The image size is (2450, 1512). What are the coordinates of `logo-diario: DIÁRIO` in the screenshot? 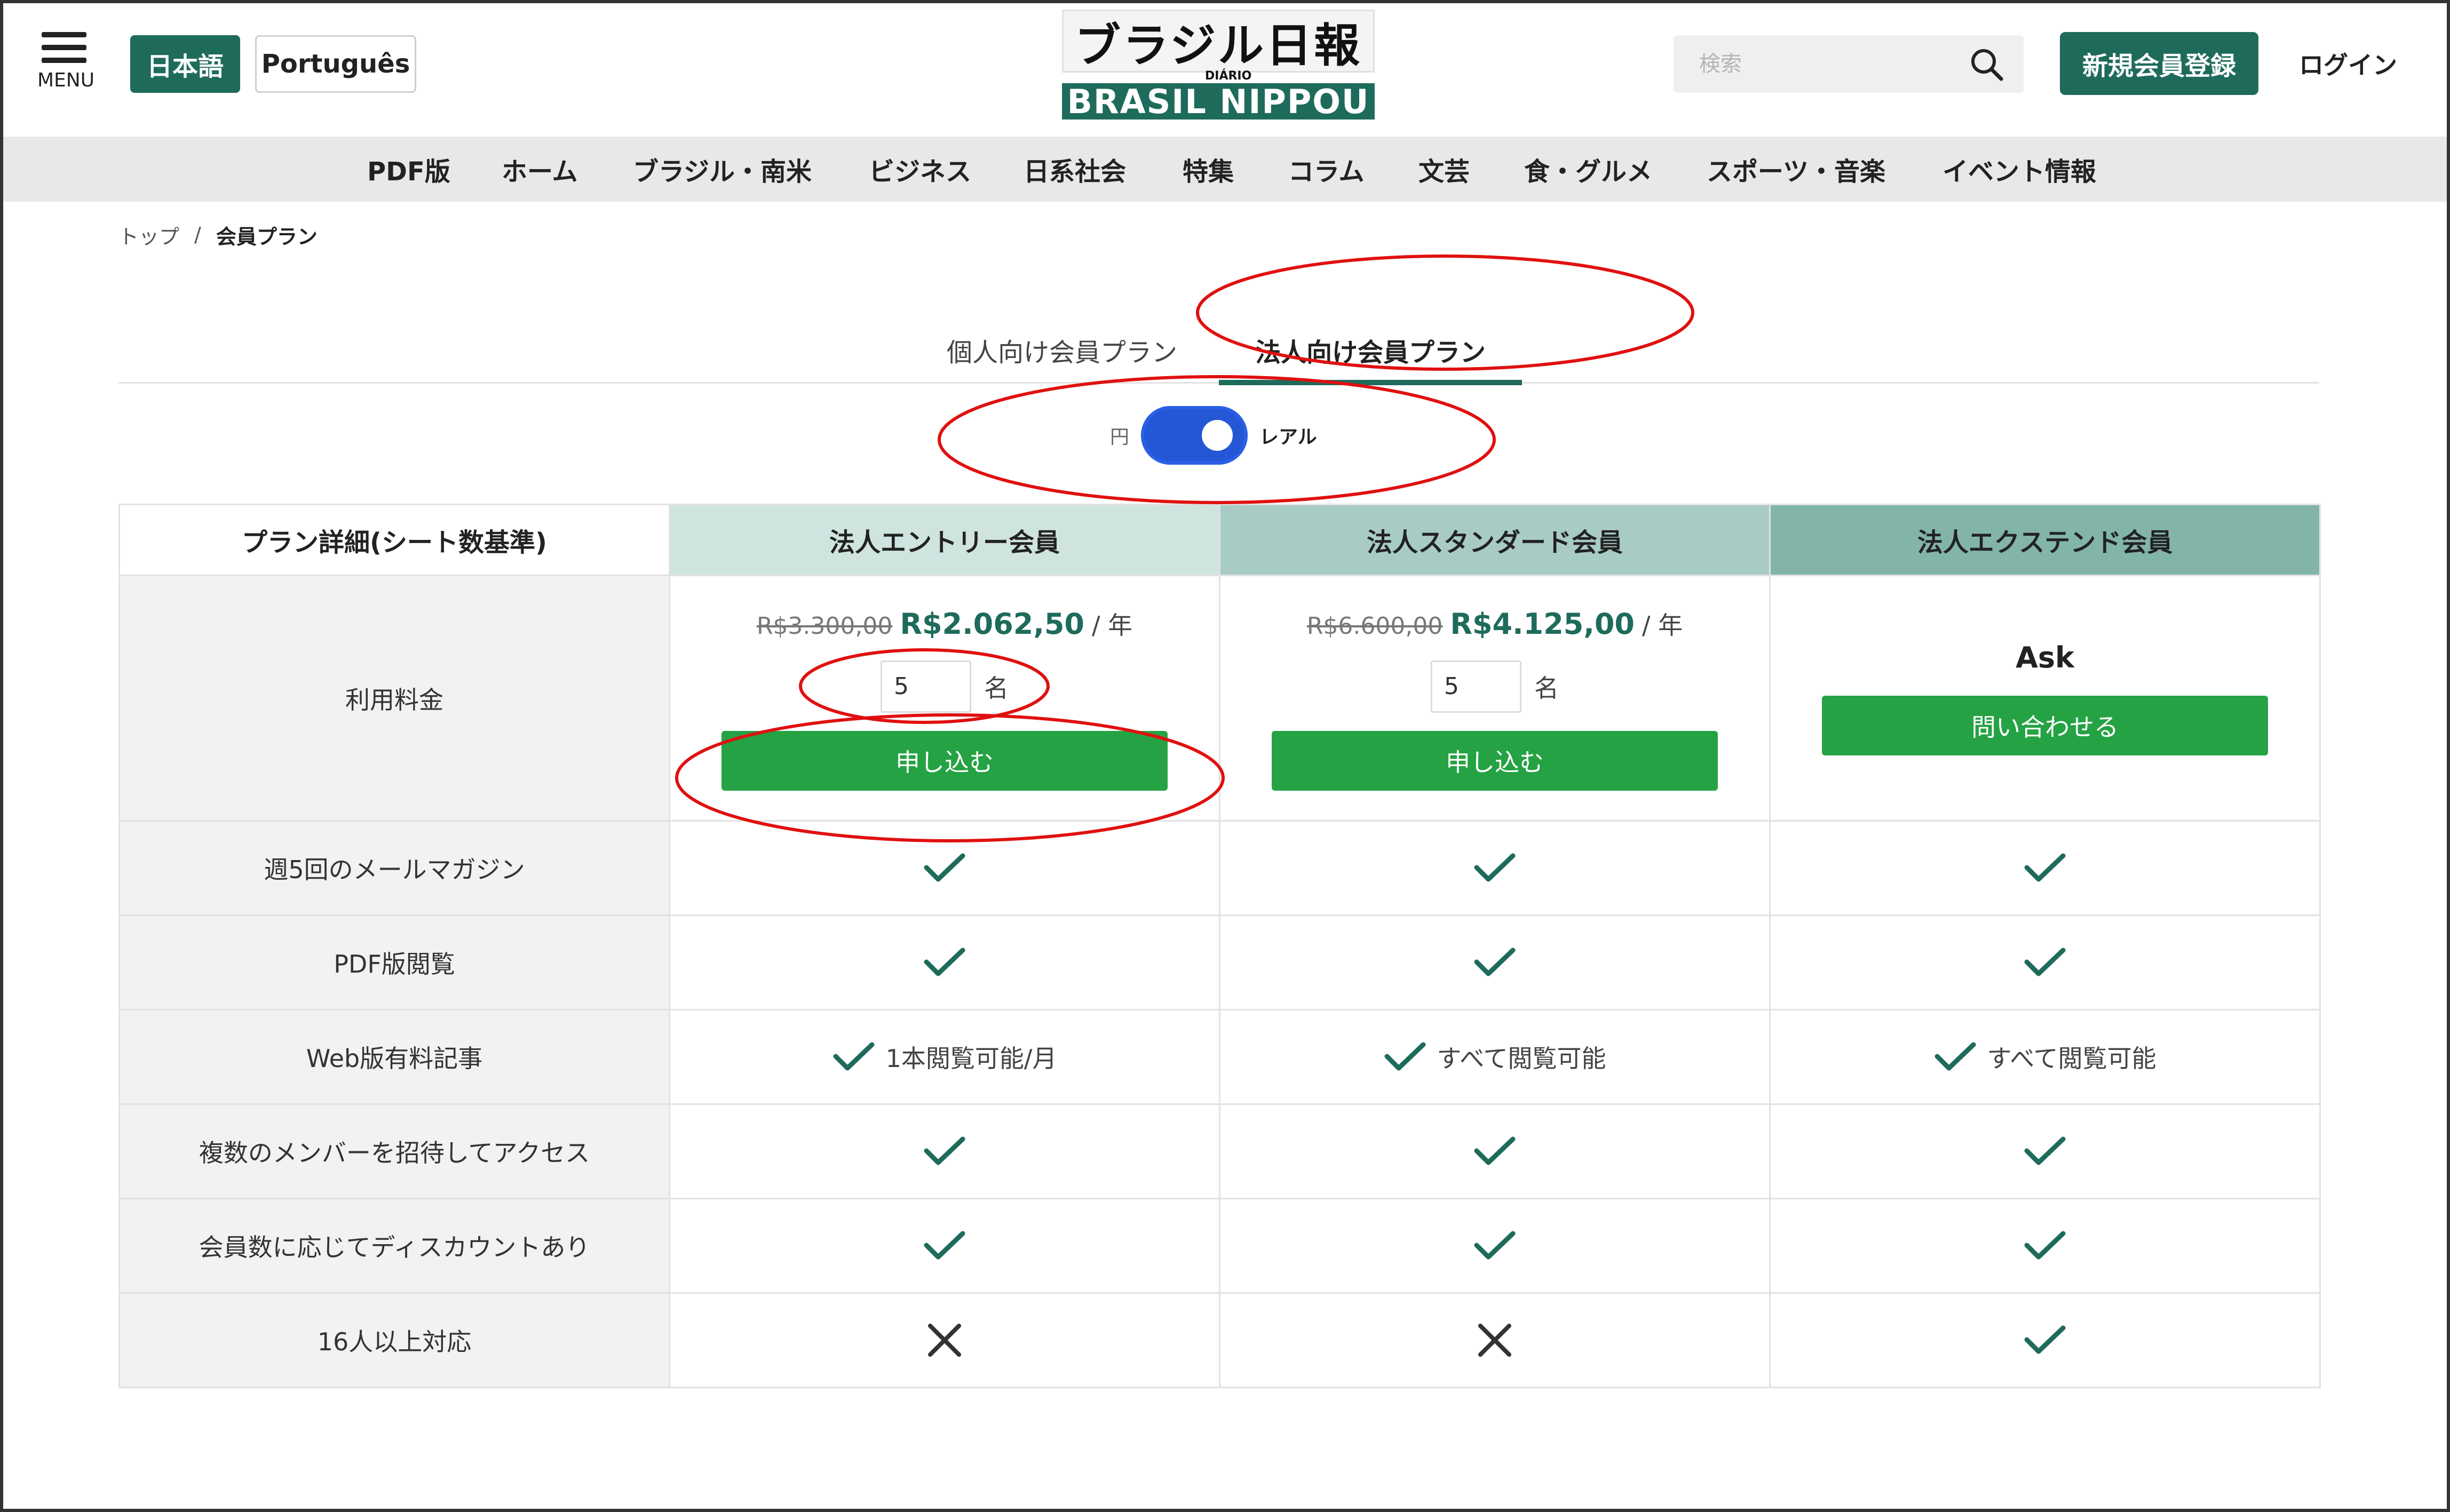 It's located at (1229, 76).